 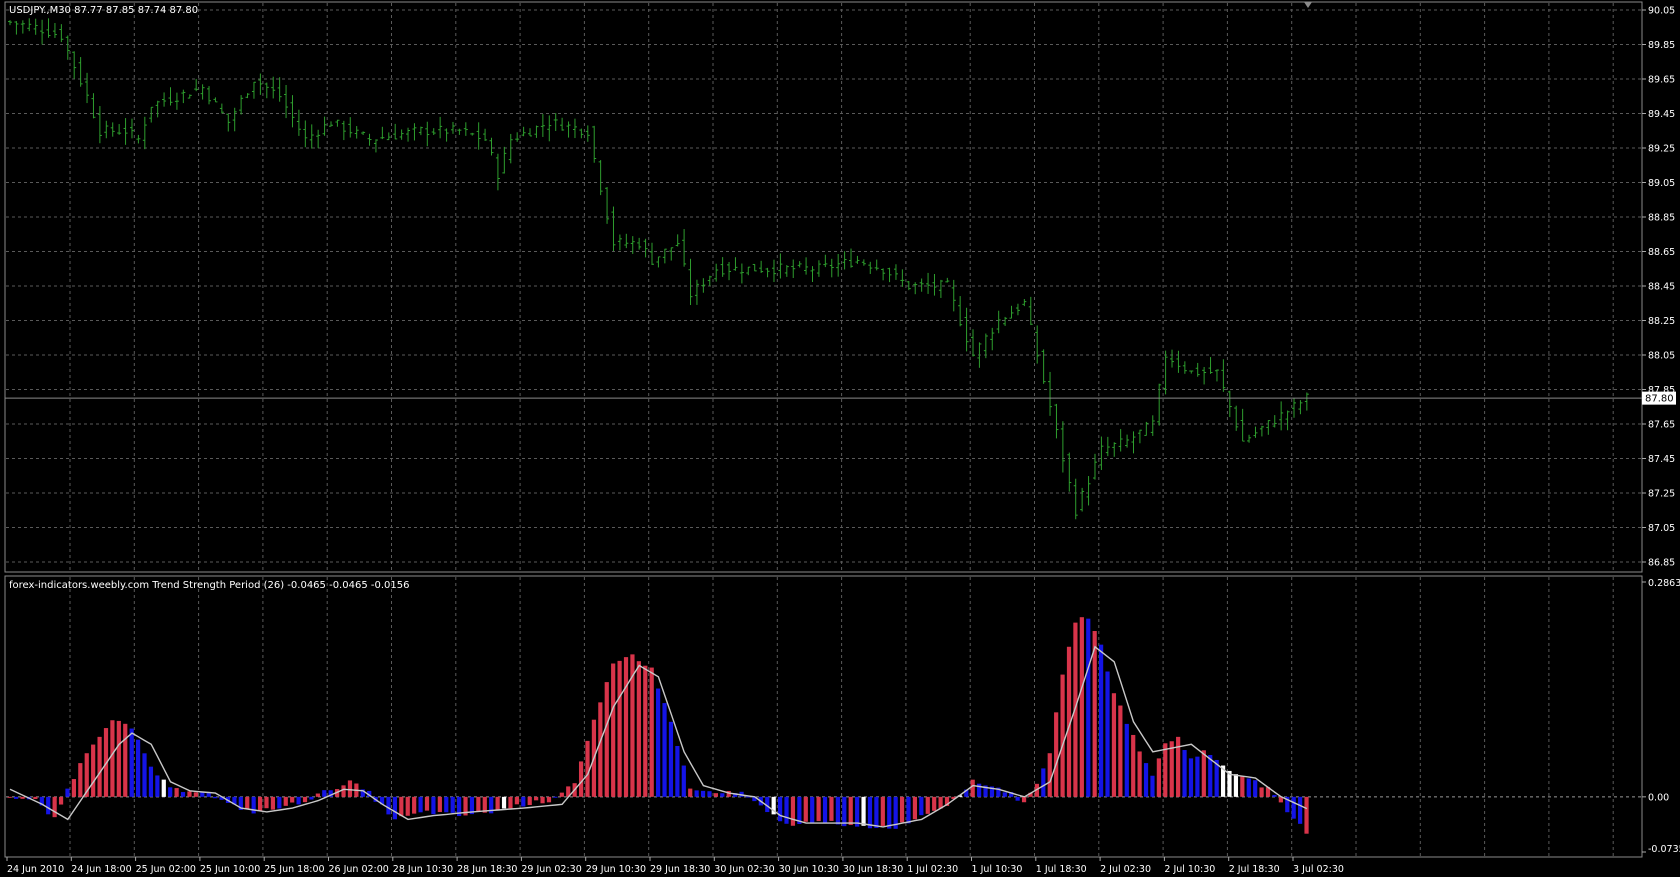 I want to click on indicator-y-tick-label: 0.00, so click(x=1658, y=797).